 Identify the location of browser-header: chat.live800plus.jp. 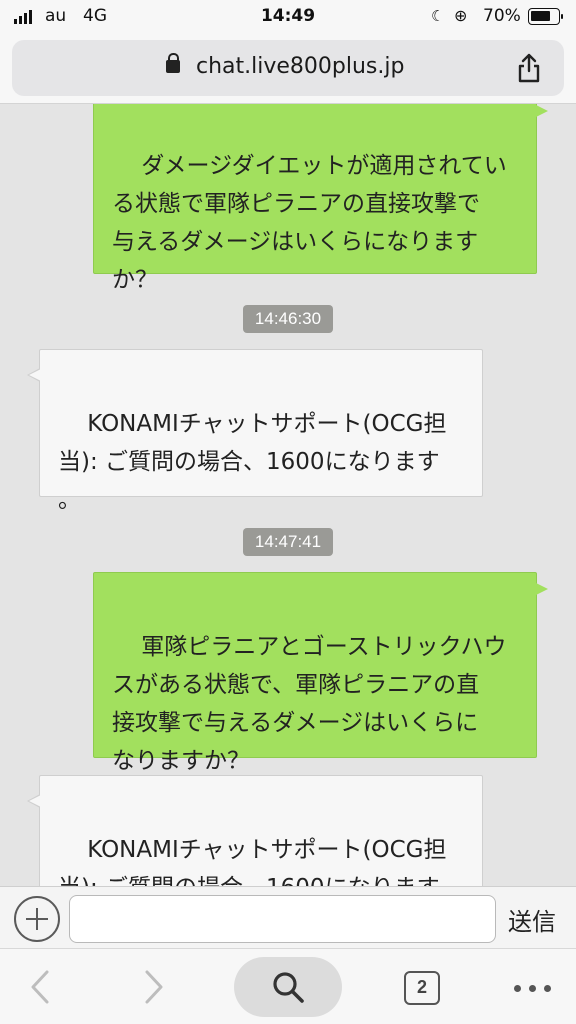
(288, 69).